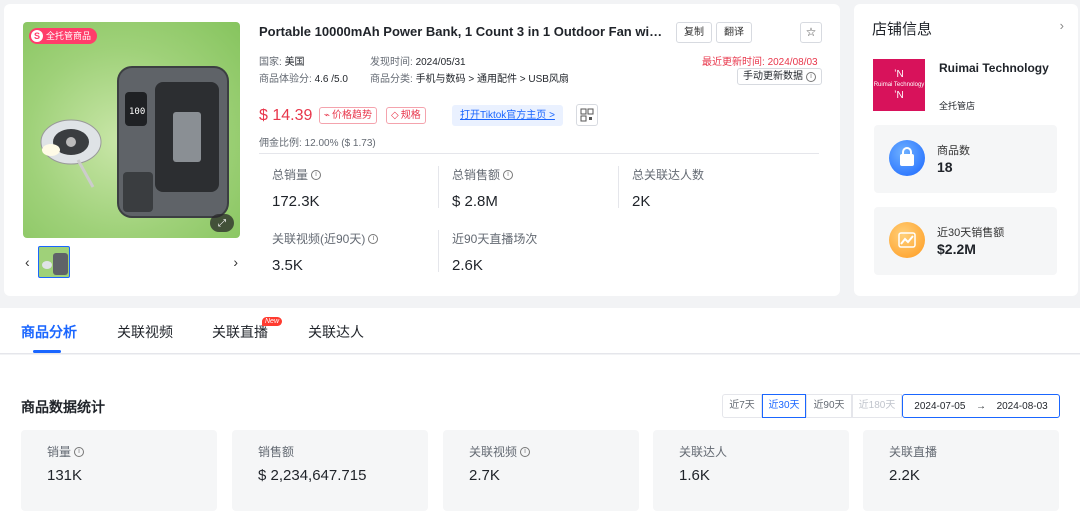 This screenshot has width=1080, height=511. I want to click on metric-value: 2.2K, so click(904, 475).